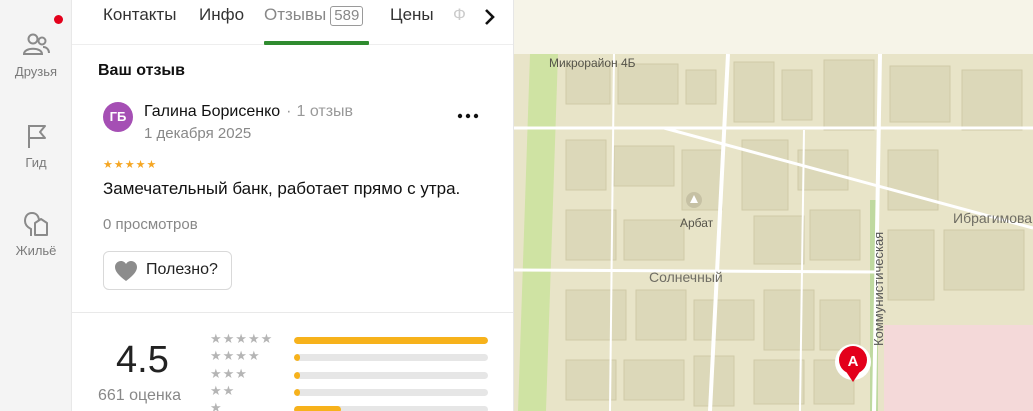 The width and height of the screenshot is (1033, 411). Describe the element at coordinates (686, 277) in the screenshot. I see `map-label-area: Солнечный` at that location.